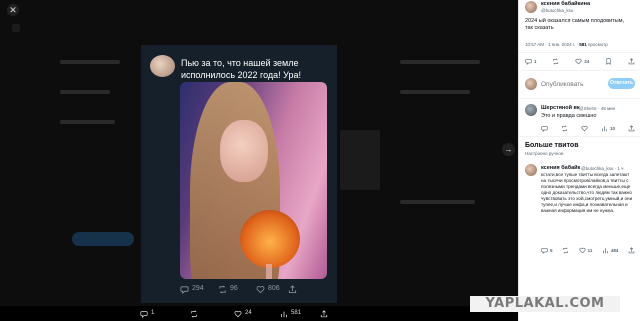 The height and width of the screenshot is (321, 640). I want to click on tweet-photo, so click(253, 180).